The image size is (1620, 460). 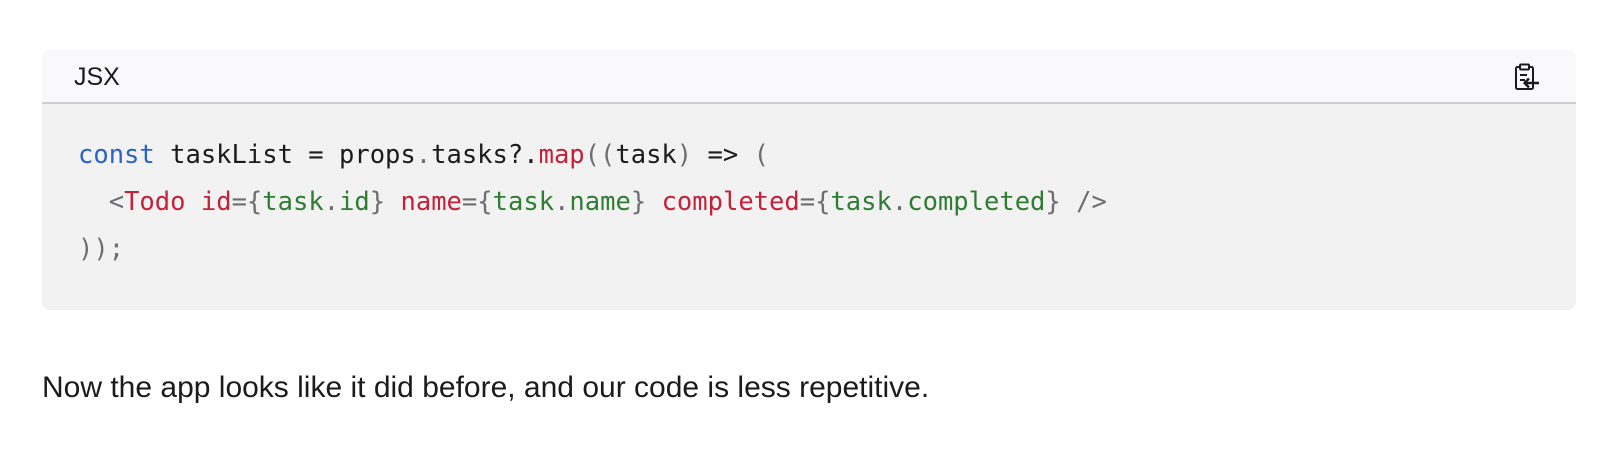 What do you see at coordinates (485, 155) in the screenshot?
I see `code-token: tasks?.` at bounding box center [485, 155].